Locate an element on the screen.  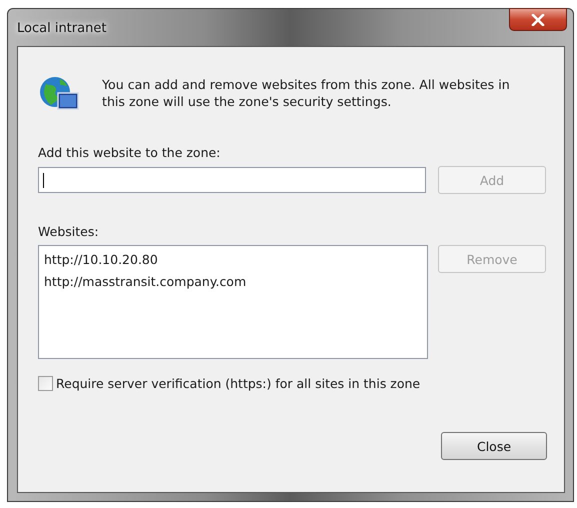
checkbox is located at coordinates (45, 383).